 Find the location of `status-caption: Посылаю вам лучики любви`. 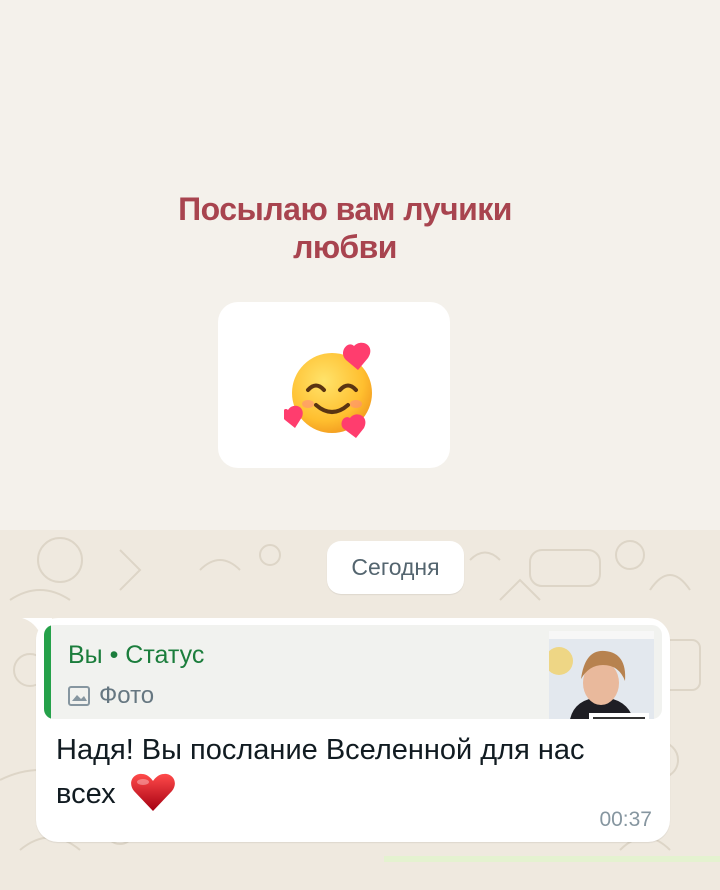

status-caption: Посылаю вам лучики любви is located at coordinates (345, 228).